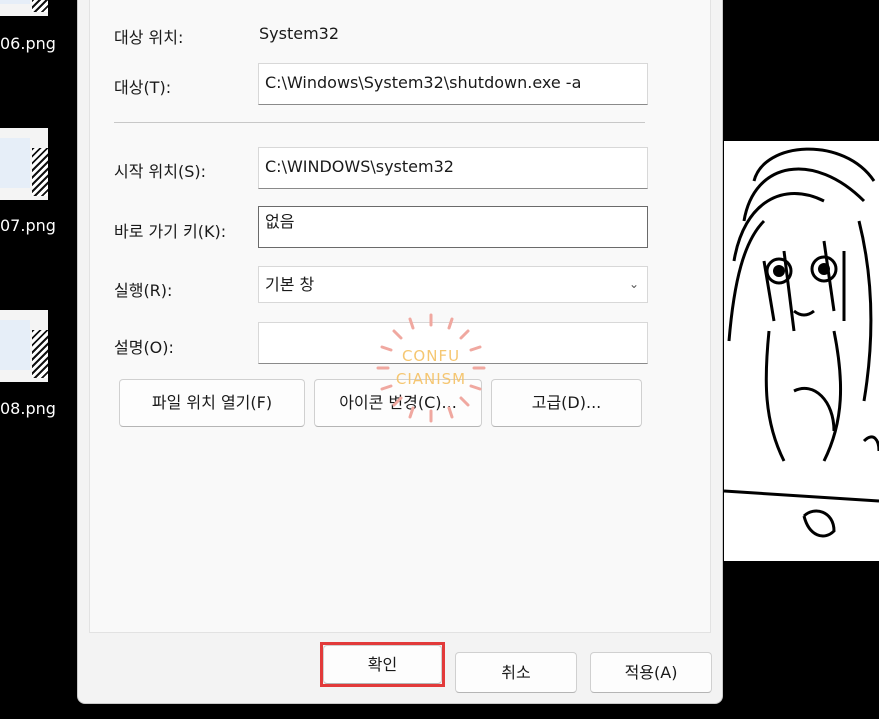 This screenshot has height=719, width=879. What do you see at coordinates (212, 403) in the screenshot?
I see `open-file-location-button: 파일 위치 열기(F)` at bounding box center [212, 403].